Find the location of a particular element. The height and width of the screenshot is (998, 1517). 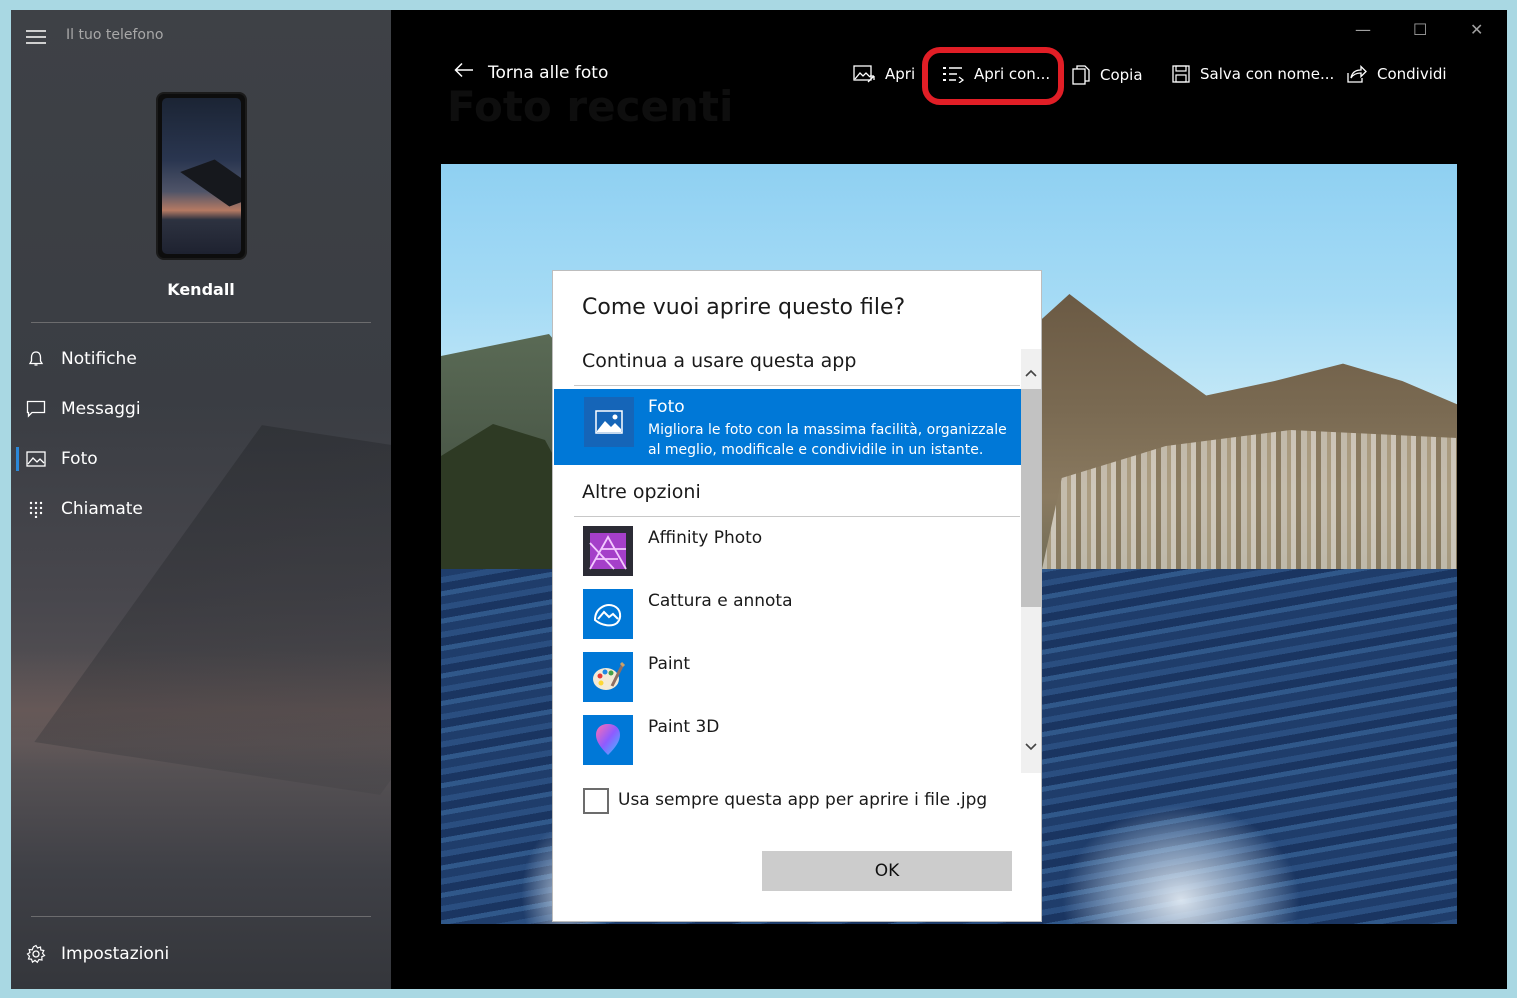

chevron-up-icon is located at coordinates (1031, 373).